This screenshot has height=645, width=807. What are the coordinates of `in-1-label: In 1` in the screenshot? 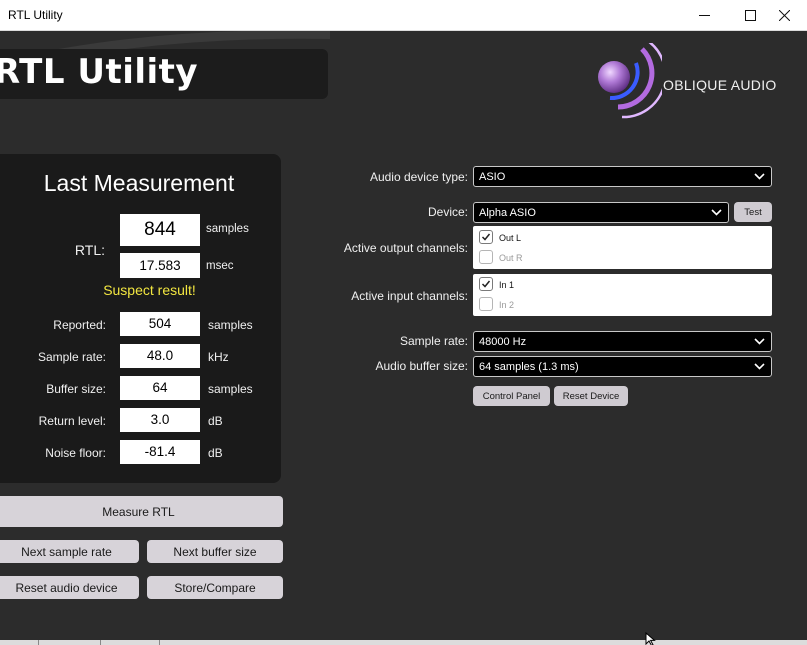 It's located at (507, 285).